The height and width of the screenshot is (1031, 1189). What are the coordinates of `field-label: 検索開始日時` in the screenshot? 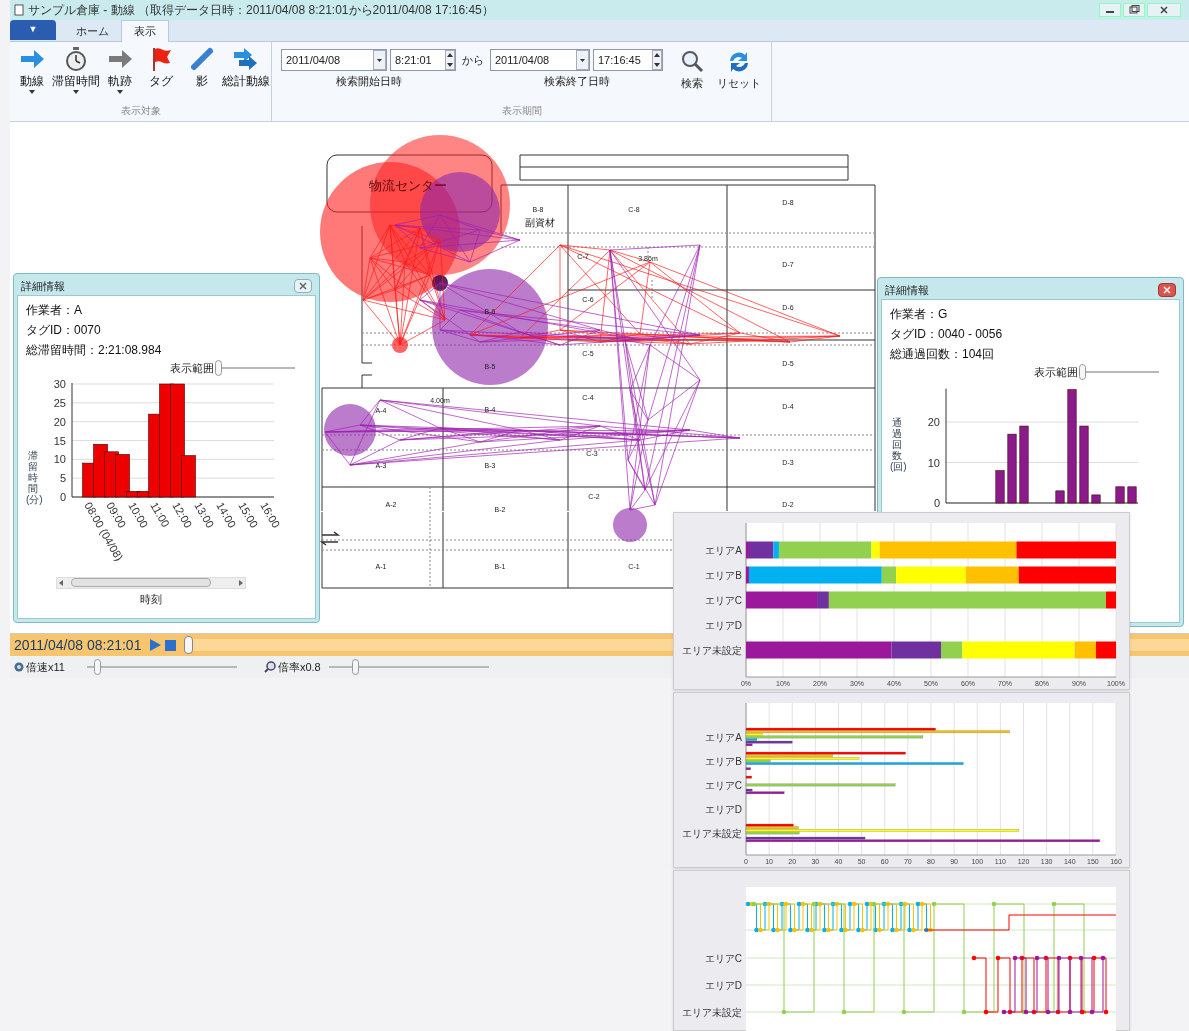 It's located at (368, 81).